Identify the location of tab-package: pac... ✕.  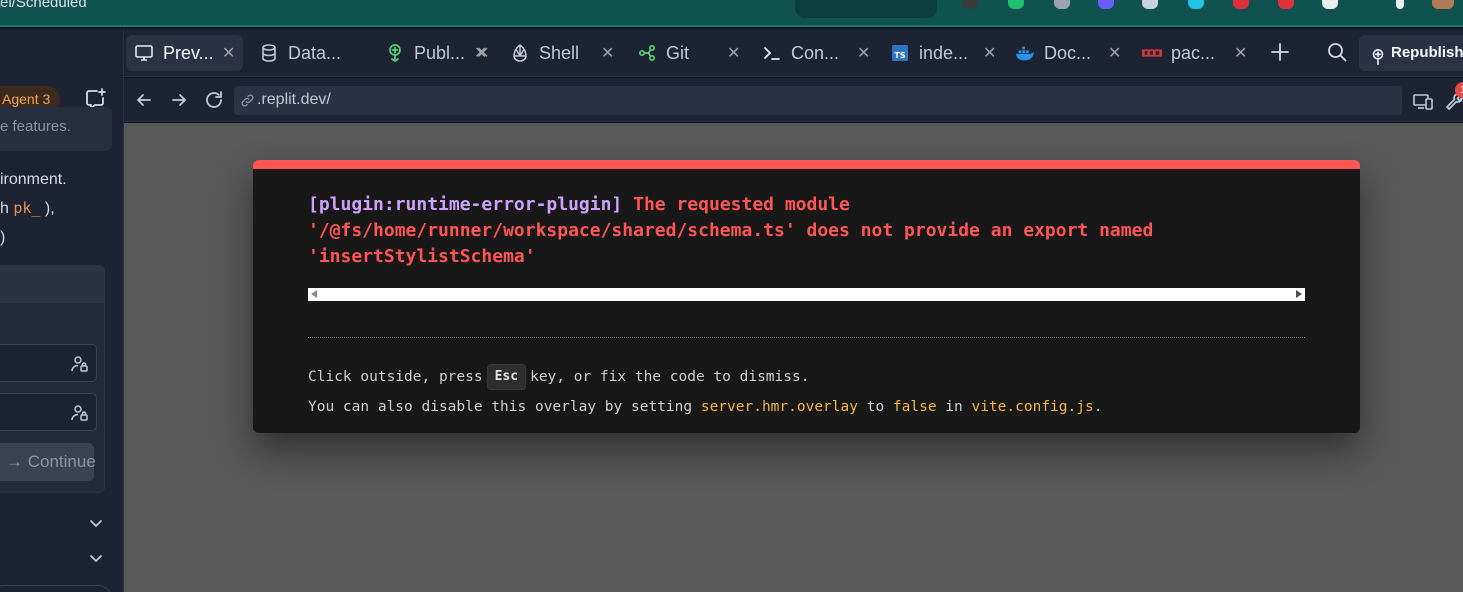
(1198, 53).